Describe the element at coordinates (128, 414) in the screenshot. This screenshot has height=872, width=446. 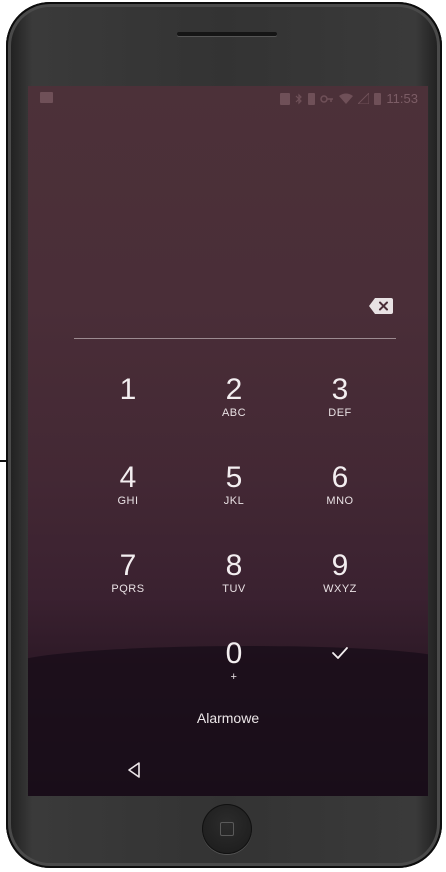
I see `key-1: 1` at that location.